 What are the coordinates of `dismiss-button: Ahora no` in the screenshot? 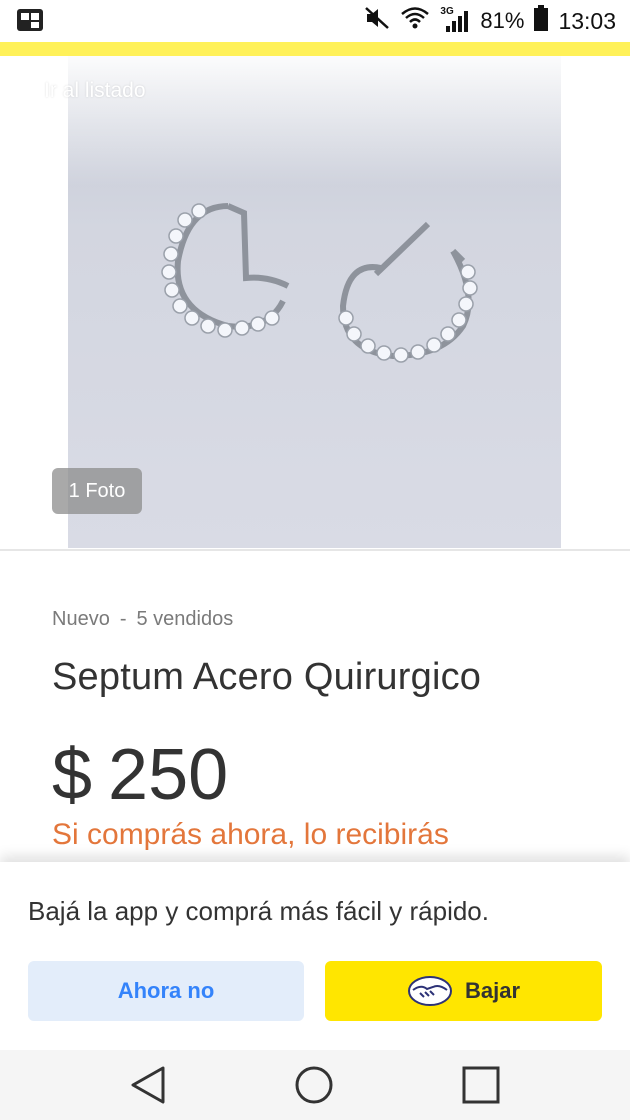 It's located at (166, 991).